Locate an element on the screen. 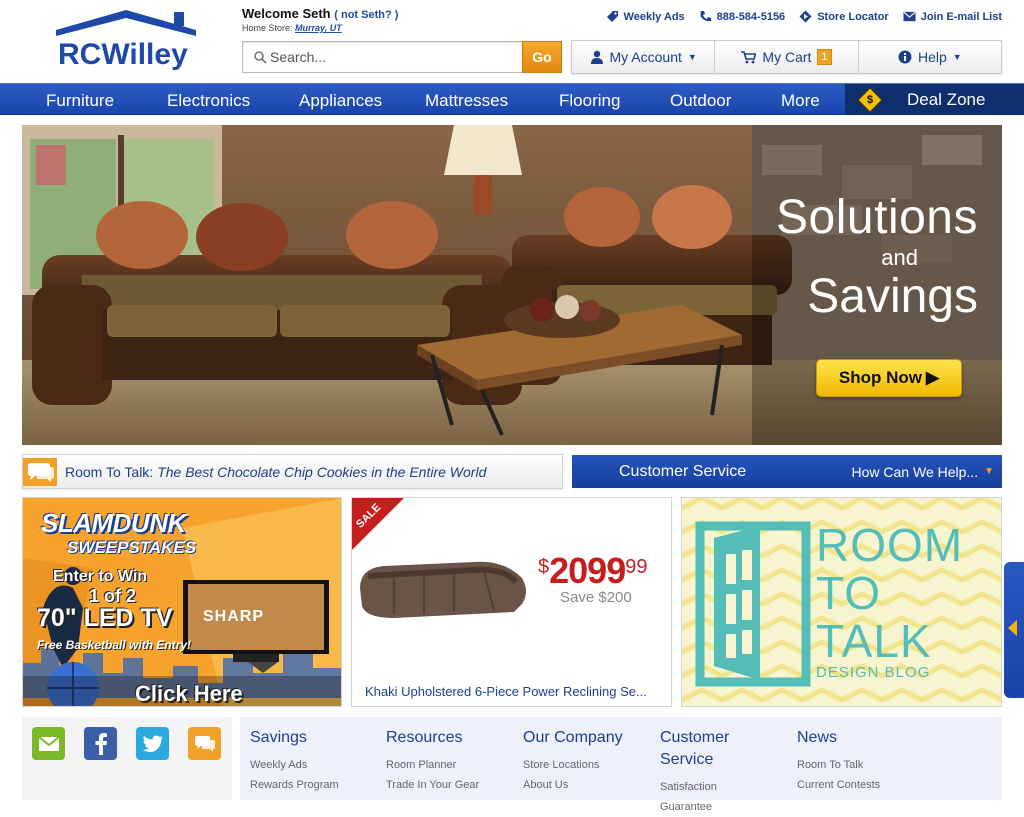 The width and height of the screenshot is (1024, 817). footer-link: Room Planner is located at coordinates (432, 765).